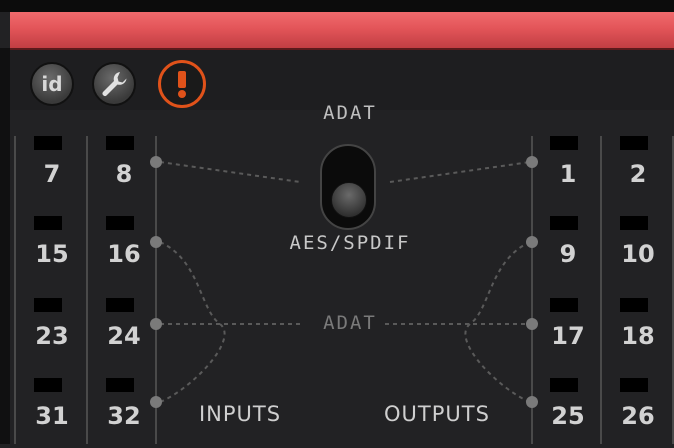 The image size is (674, 448). I want to click on channel-number: 1, so click(568, 174).